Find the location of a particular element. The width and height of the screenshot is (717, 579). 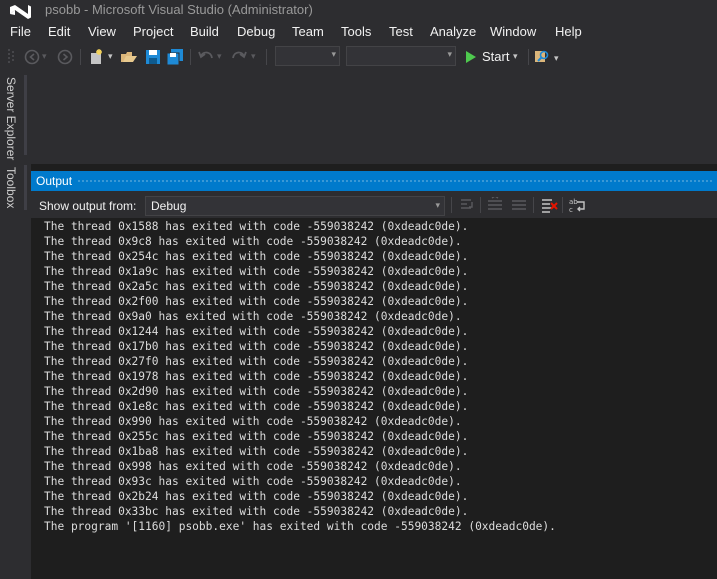

navigate-forward-icon is located at coordinates (65, 57).